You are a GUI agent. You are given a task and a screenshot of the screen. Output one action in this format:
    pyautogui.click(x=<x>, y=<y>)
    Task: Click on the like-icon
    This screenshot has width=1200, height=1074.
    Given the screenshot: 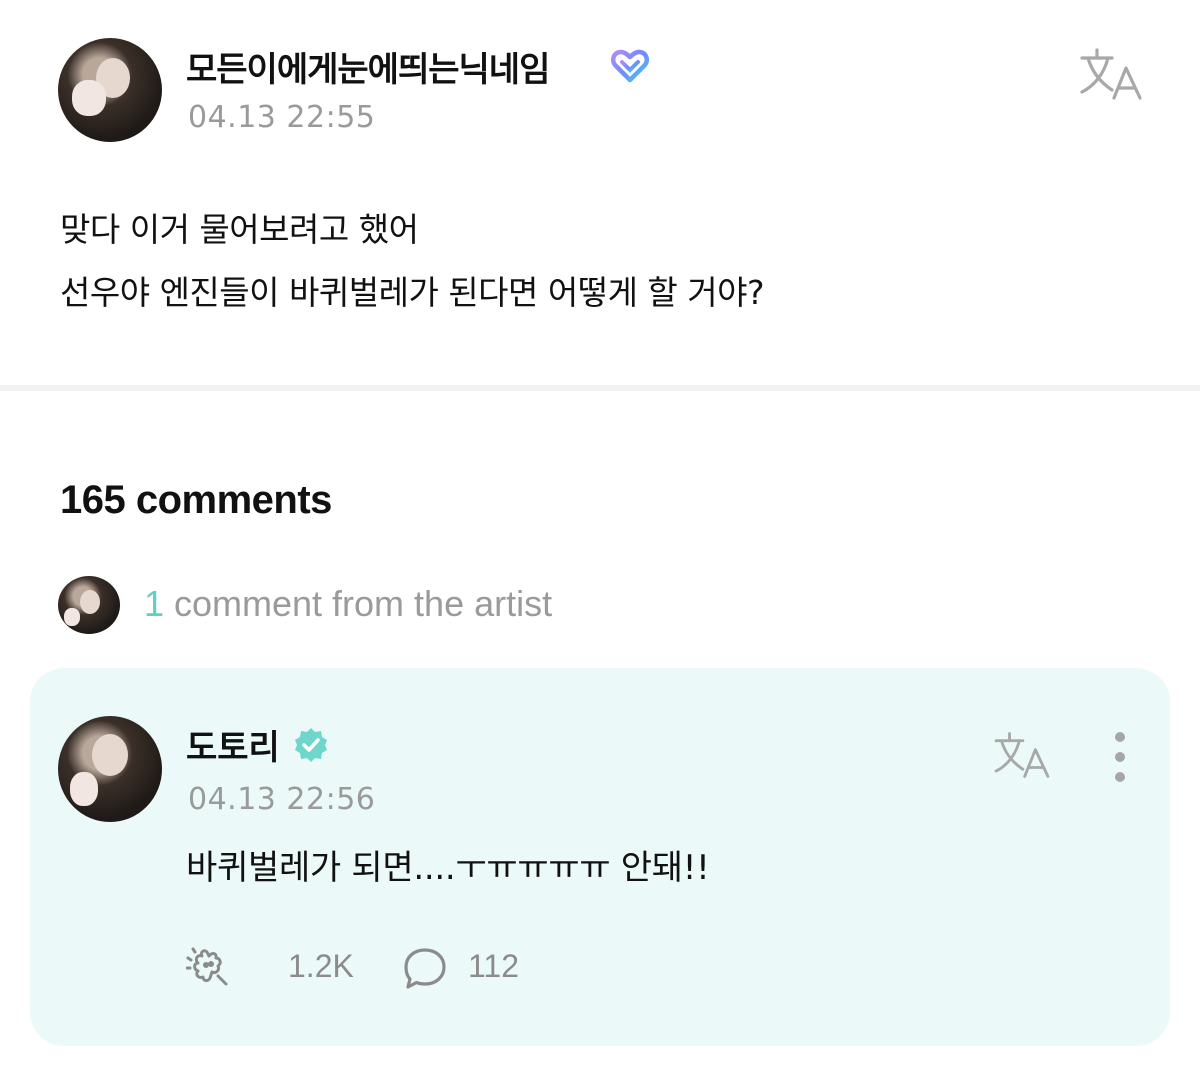 What is the action you would take?
    pyautogui.click(x=211, y=969)
    